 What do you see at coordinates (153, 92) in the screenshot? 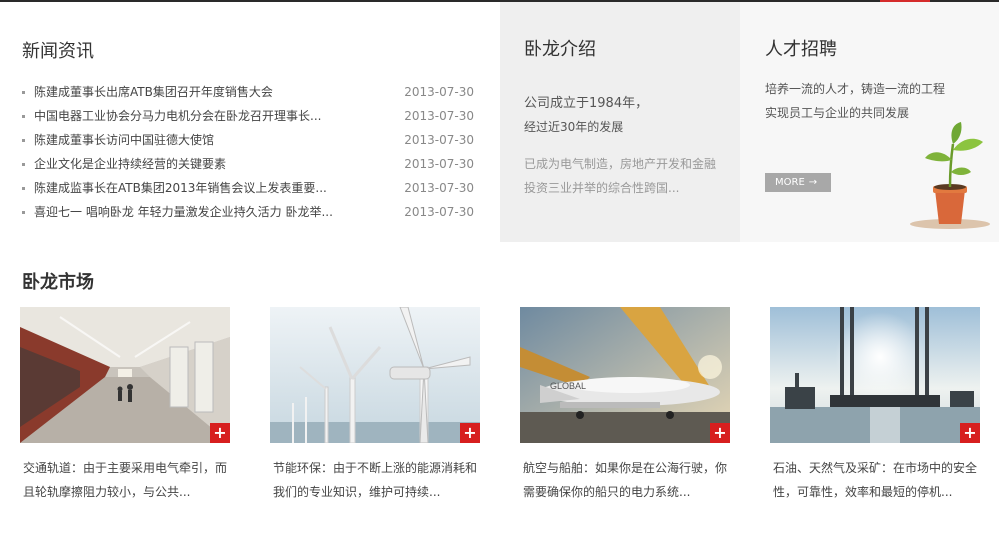
I see `news-link: 陈建成董事长出席ATB集团召开年度销售大会` at bounding box center [153, 92].